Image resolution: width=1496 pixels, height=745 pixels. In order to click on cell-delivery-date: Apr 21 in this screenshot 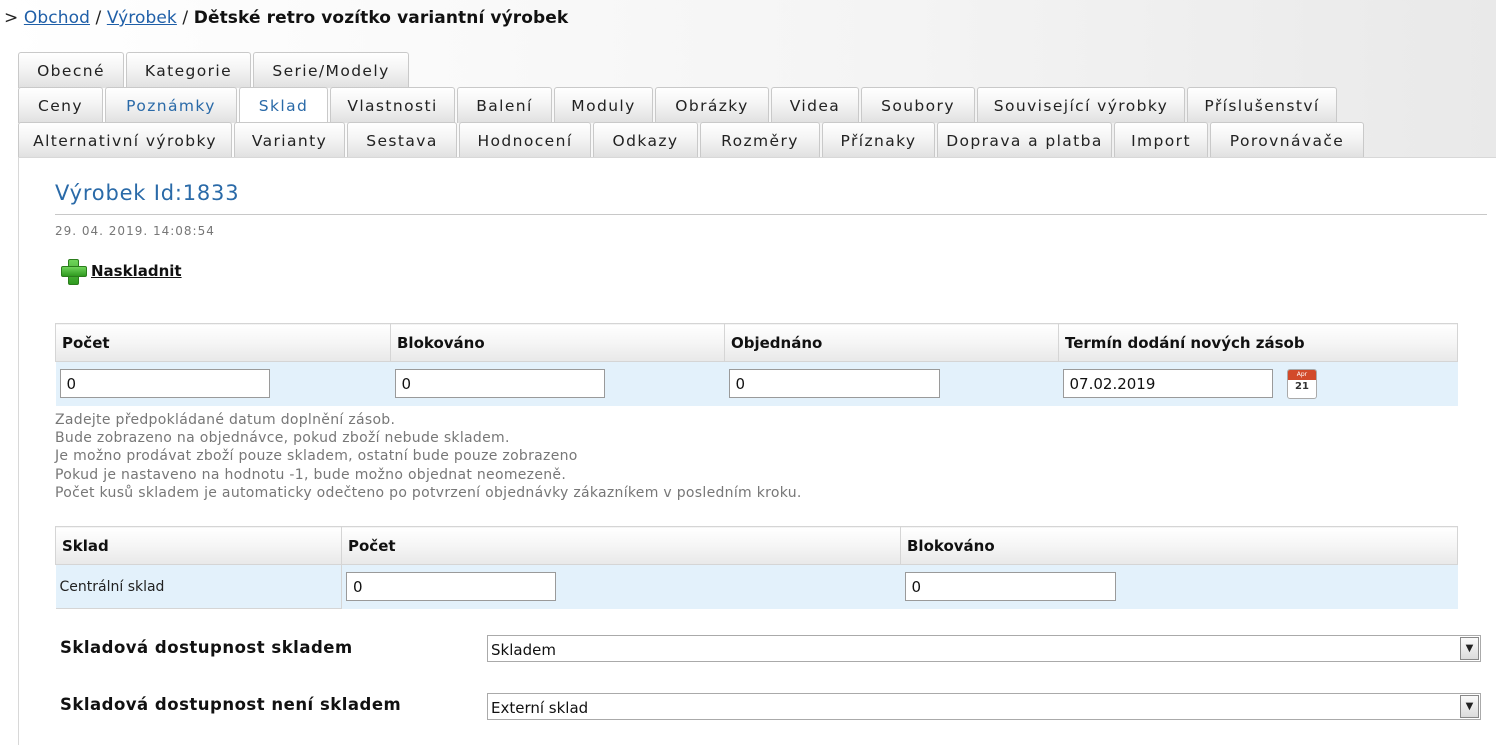, I will do `click(1258, 383)`.